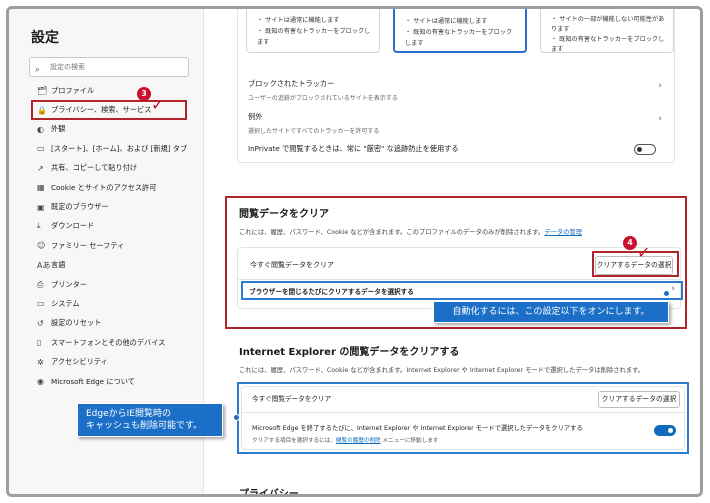  I want to click on clear-on-close-label: ブラウザーを閉じるたびにクリアするデータを選択する, so click(331, 292).